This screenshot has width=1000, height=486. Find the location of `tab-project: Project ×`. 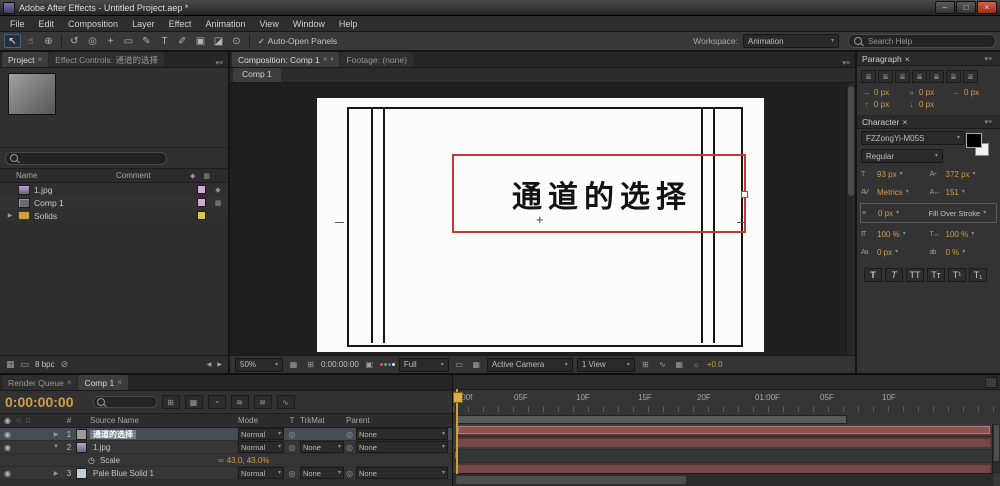

tab-project: Project × is located at coordinates (25, 59).